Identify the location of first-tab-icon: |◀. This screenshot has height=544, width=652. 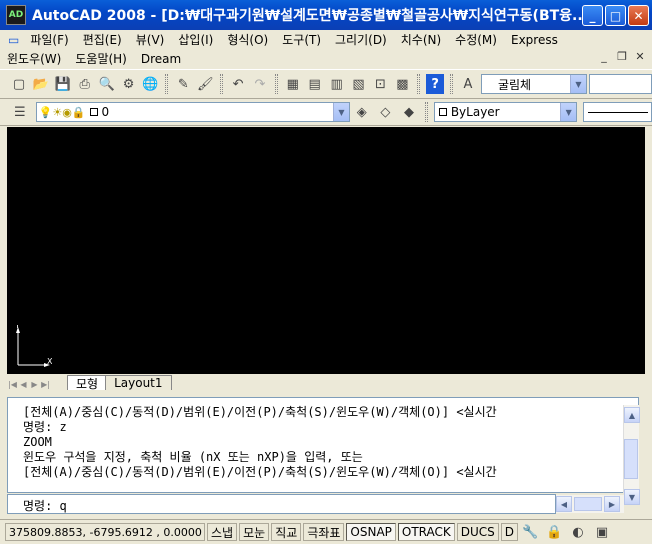
(12, 384).